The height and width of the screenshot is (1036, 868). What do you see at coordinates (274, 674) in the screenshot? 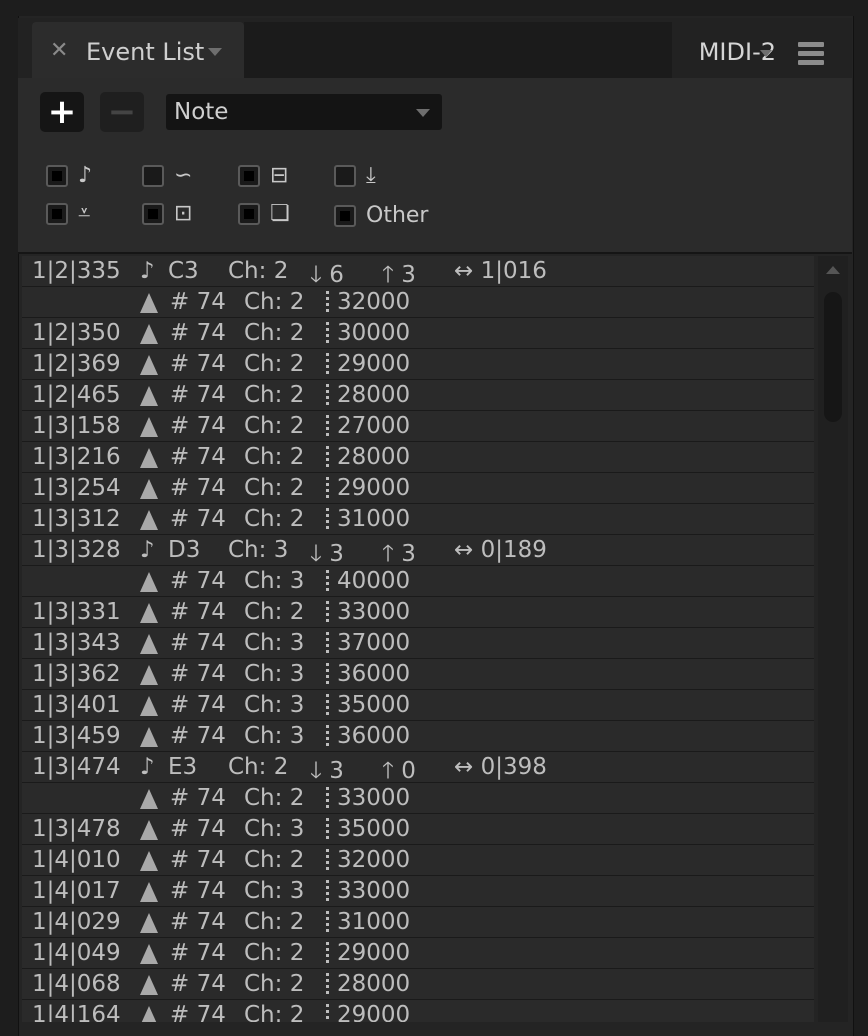
I see `event-channel: Ch: 3` at bounding box center [274, 674].